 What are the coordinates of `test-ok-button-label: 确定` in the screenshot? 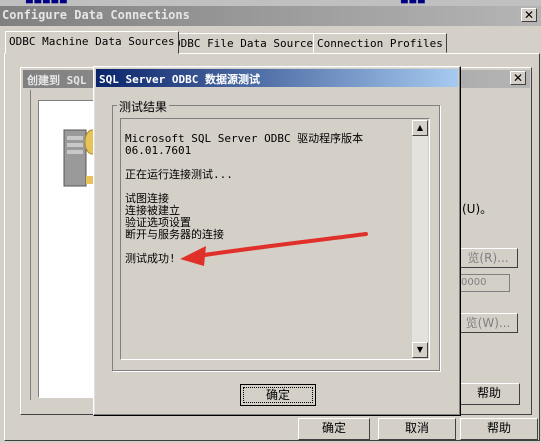 It's located at (278, 395).